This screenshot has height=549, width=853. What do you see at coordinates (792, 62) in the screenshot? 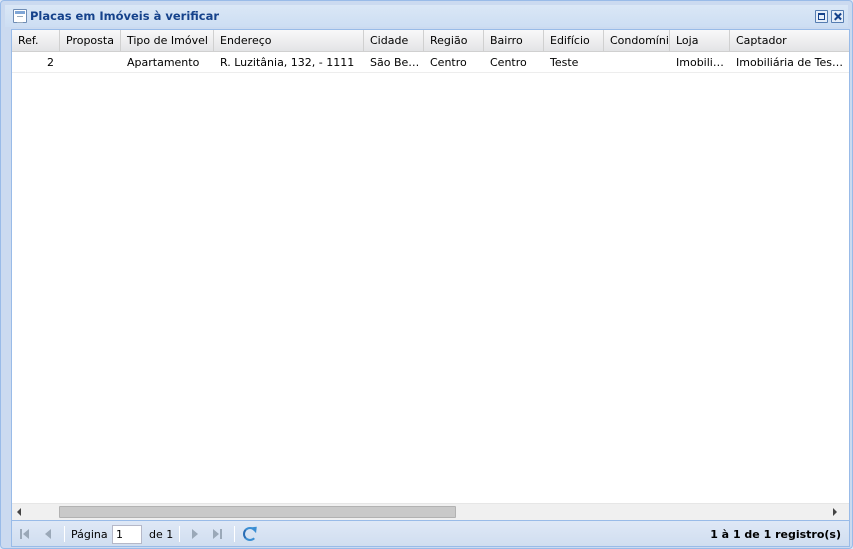
I see `cell-captador: Imobiliária de Testes` at bounding box center [792, 62].